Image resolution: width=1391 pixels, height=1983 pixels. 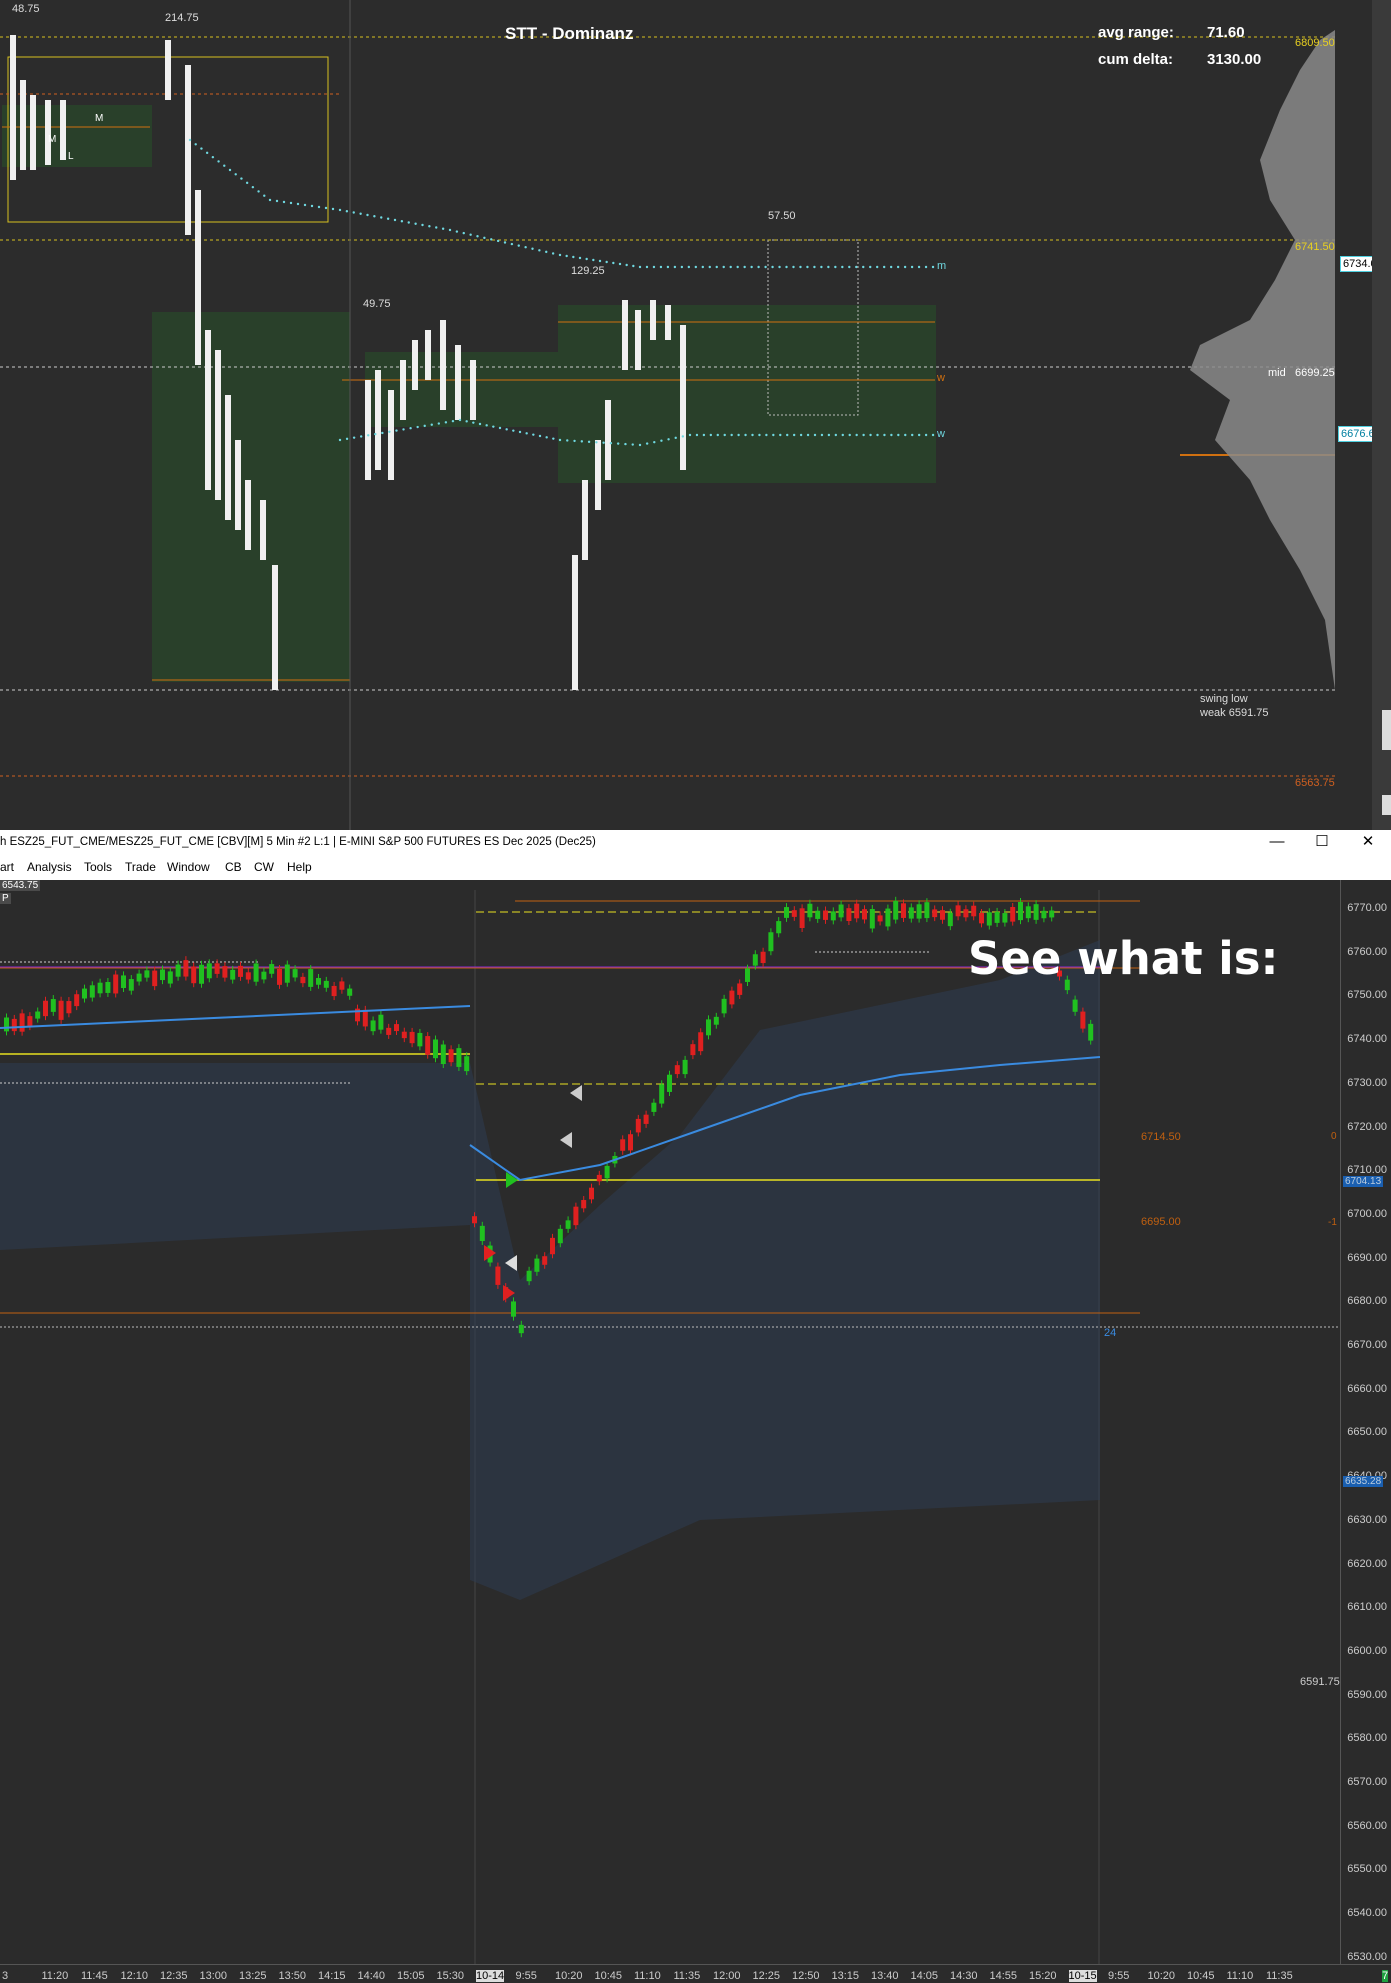 I want to click on menu-help: Help, so click(x=299, y=867).